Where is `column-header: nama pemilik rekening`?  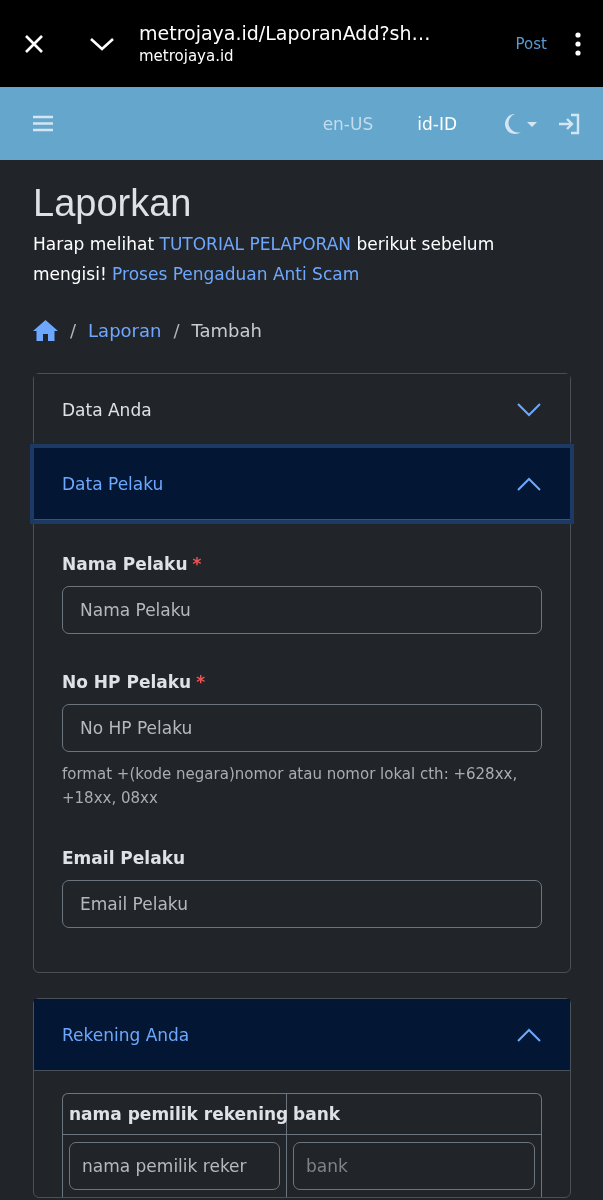
column-header: nama pemilik rekening is located at coordinates (175, 1114).